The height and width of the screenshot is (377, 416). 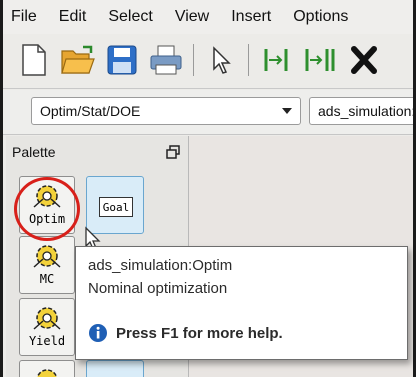 What do you see at coordinates (73, 17) in the screenshot?
I see `menu-edit: Edit` at bounding box center [73, 17].